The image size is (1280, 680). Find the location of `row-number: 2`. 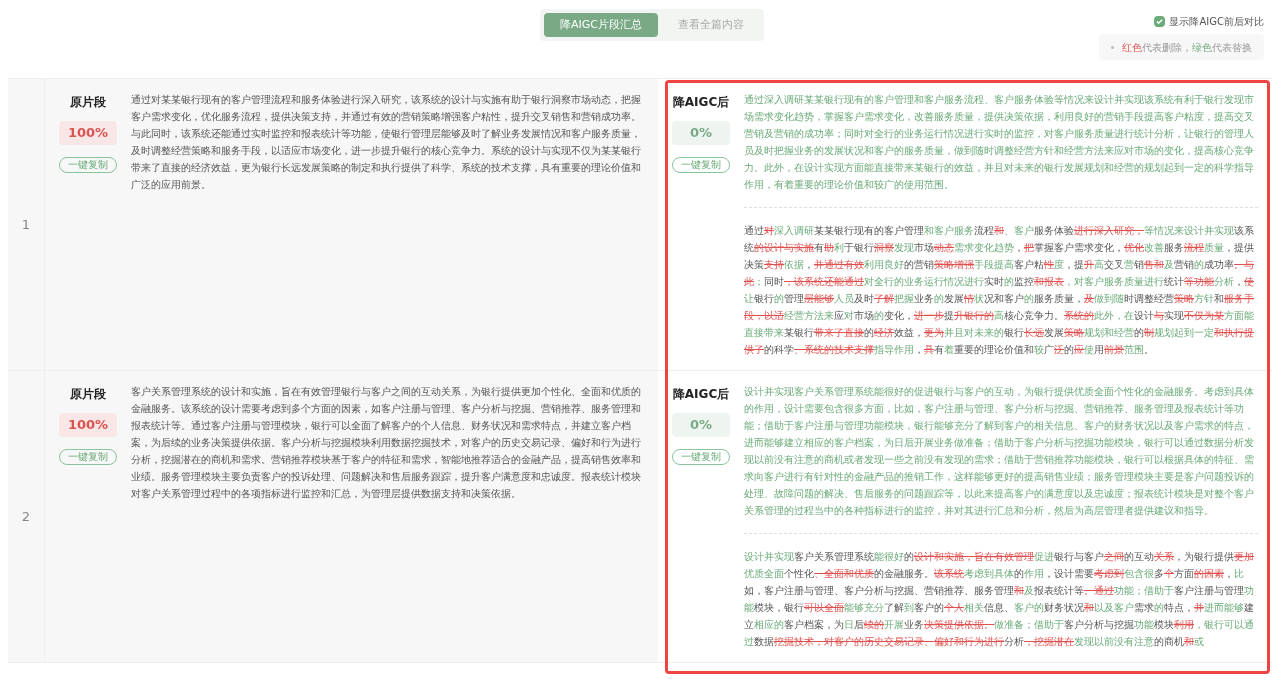

row-number: 2 is located at coordinates (26, 516).